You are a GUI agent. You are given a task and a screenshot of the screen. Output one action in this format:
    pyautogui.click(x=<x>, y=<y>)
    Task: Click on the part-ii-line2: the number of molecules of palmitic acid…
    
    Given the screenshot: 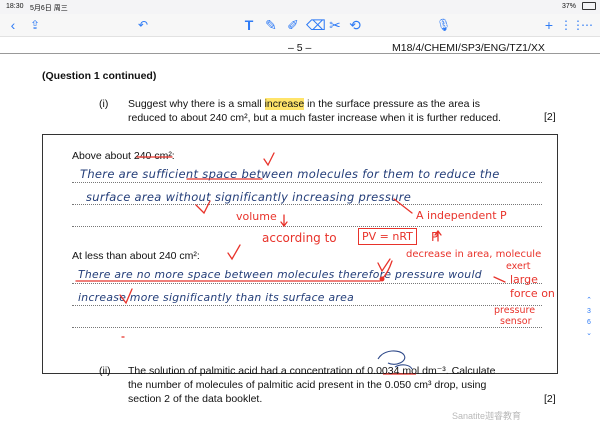 What is the action you would take?
    pyautogui.click(x=307, y=385)
    